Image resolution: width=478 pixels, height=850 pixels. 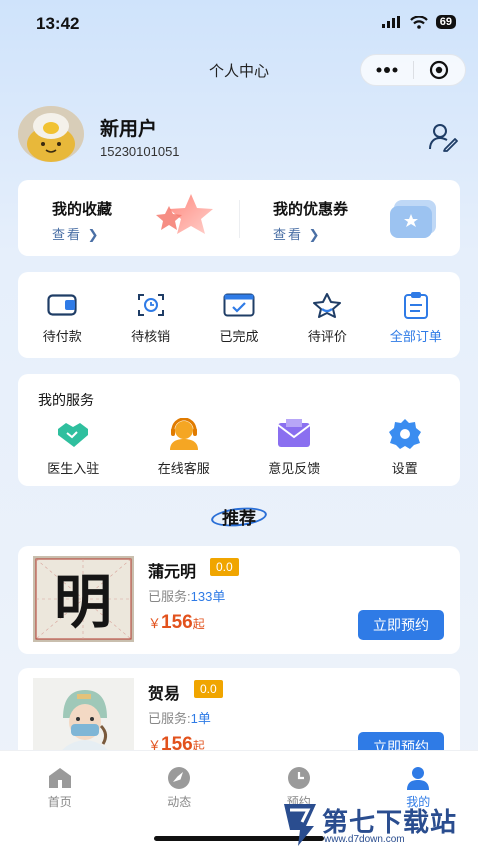 I want to click on handshake-icon, so click(x=73, y=434).